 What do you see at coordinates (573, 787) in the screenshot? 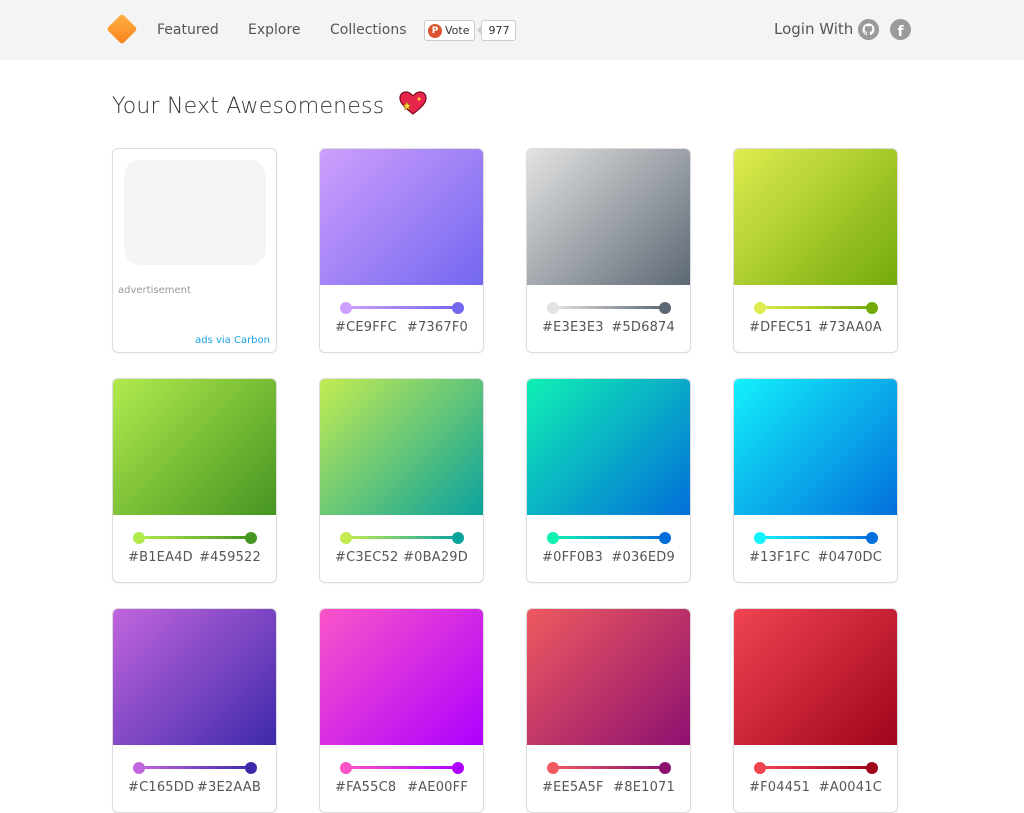
I see `start-color-code: #EE5A5F` at bounding box center [573, 787].